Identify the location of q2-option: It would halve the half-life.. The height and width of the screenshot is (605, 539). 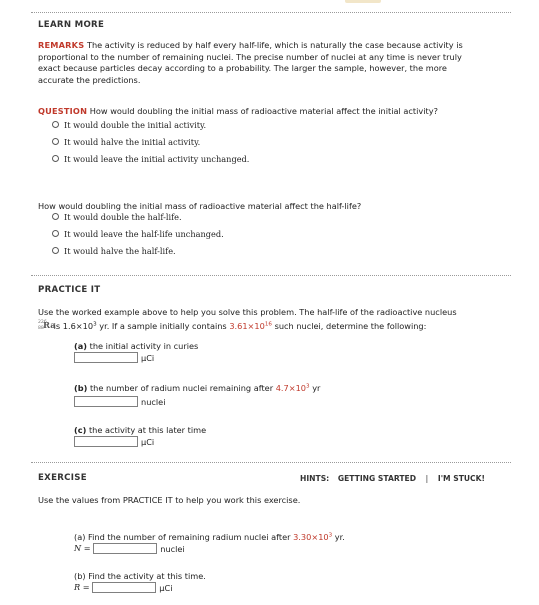
(138, 250).